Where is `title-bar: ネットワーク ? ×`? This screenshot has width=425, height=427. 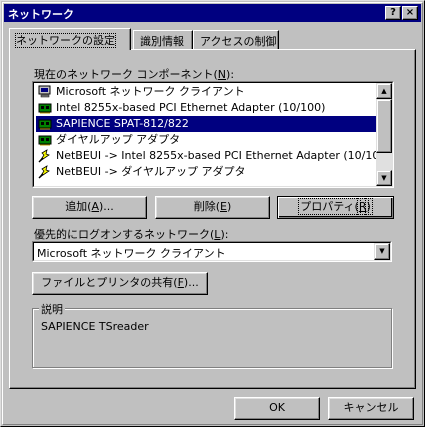 title-bar: ネットワーク ? × is located at coordinates (212, 13).